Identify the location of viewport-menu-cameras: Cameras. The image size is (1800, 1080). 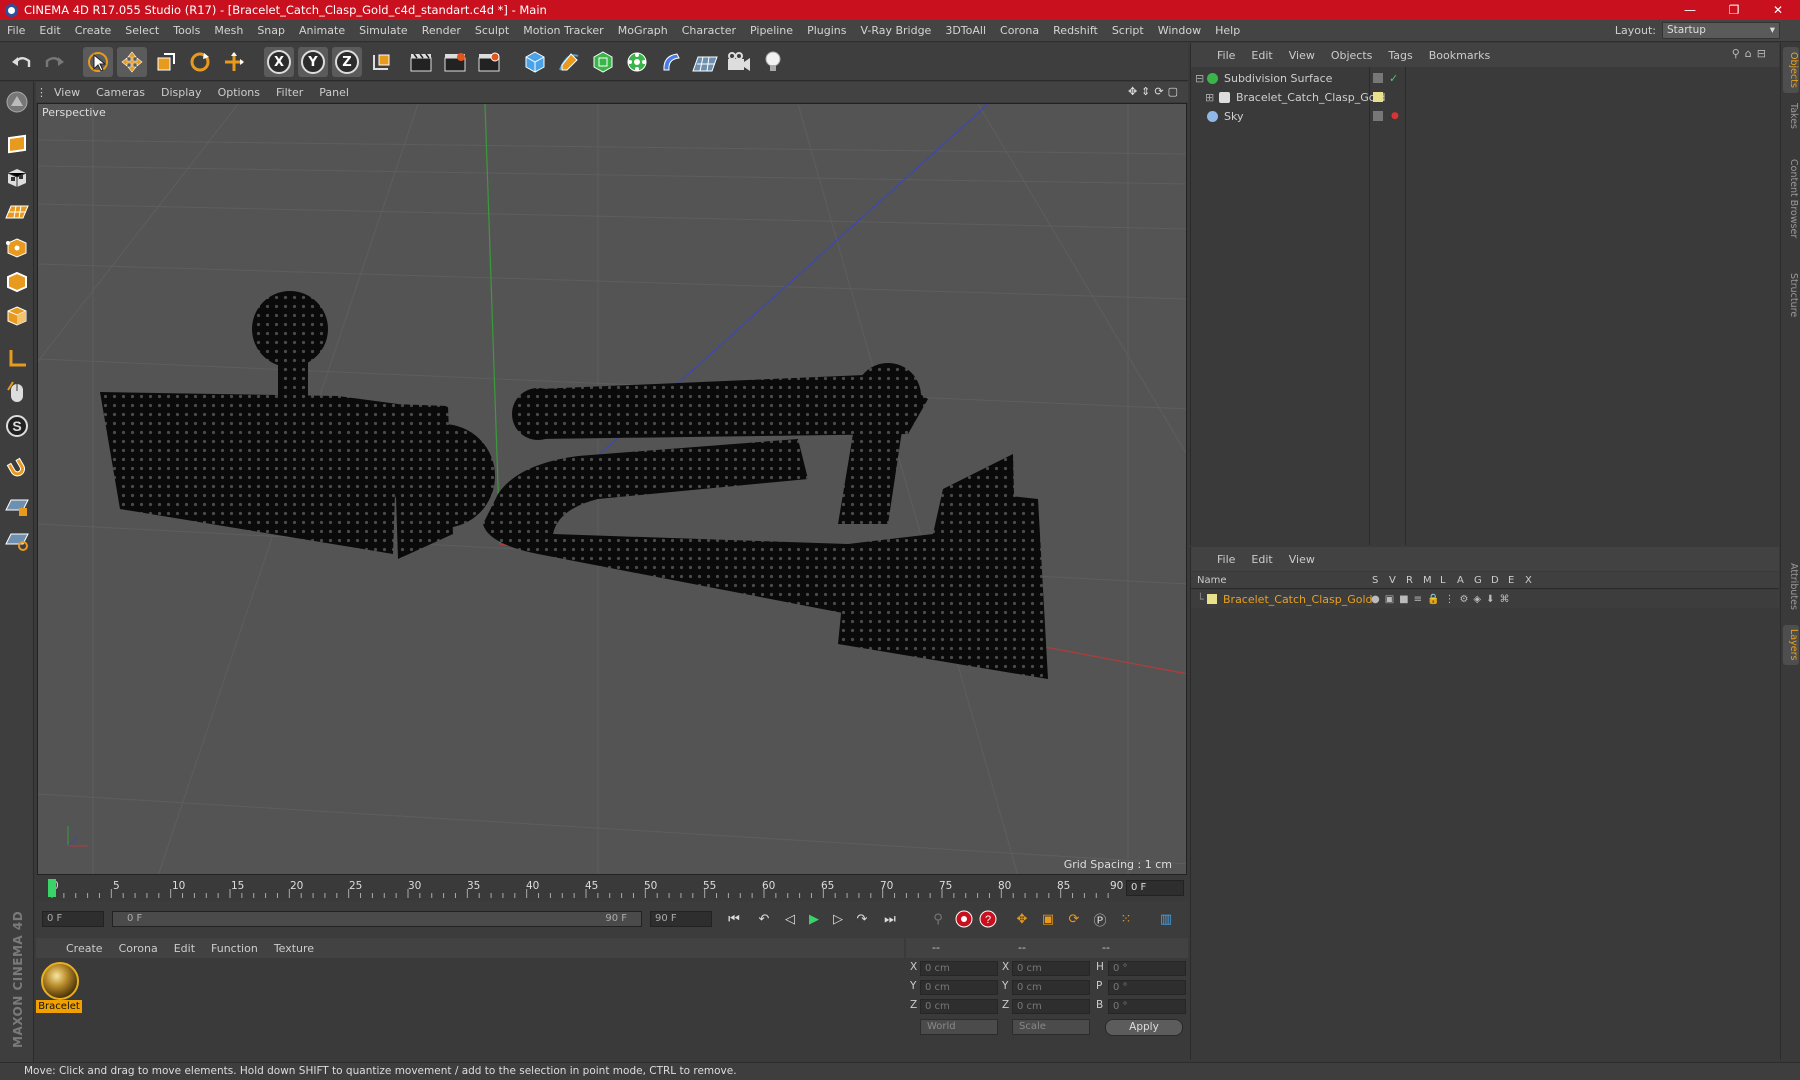
(120, 92).